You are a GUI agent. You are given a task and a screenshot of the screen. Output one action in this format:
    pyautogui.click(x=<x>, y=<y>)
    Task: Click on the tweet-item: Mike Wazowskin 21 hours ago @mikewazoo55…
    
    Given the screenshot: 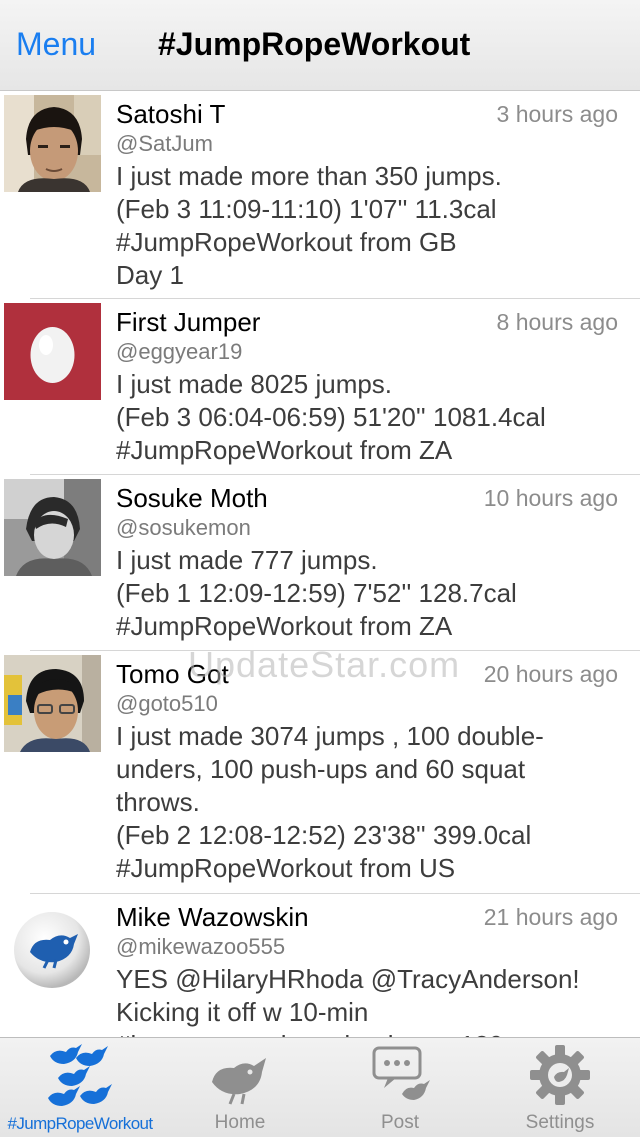 What is the action you would take?
    pyautogui.click(x=320, y=965)
    